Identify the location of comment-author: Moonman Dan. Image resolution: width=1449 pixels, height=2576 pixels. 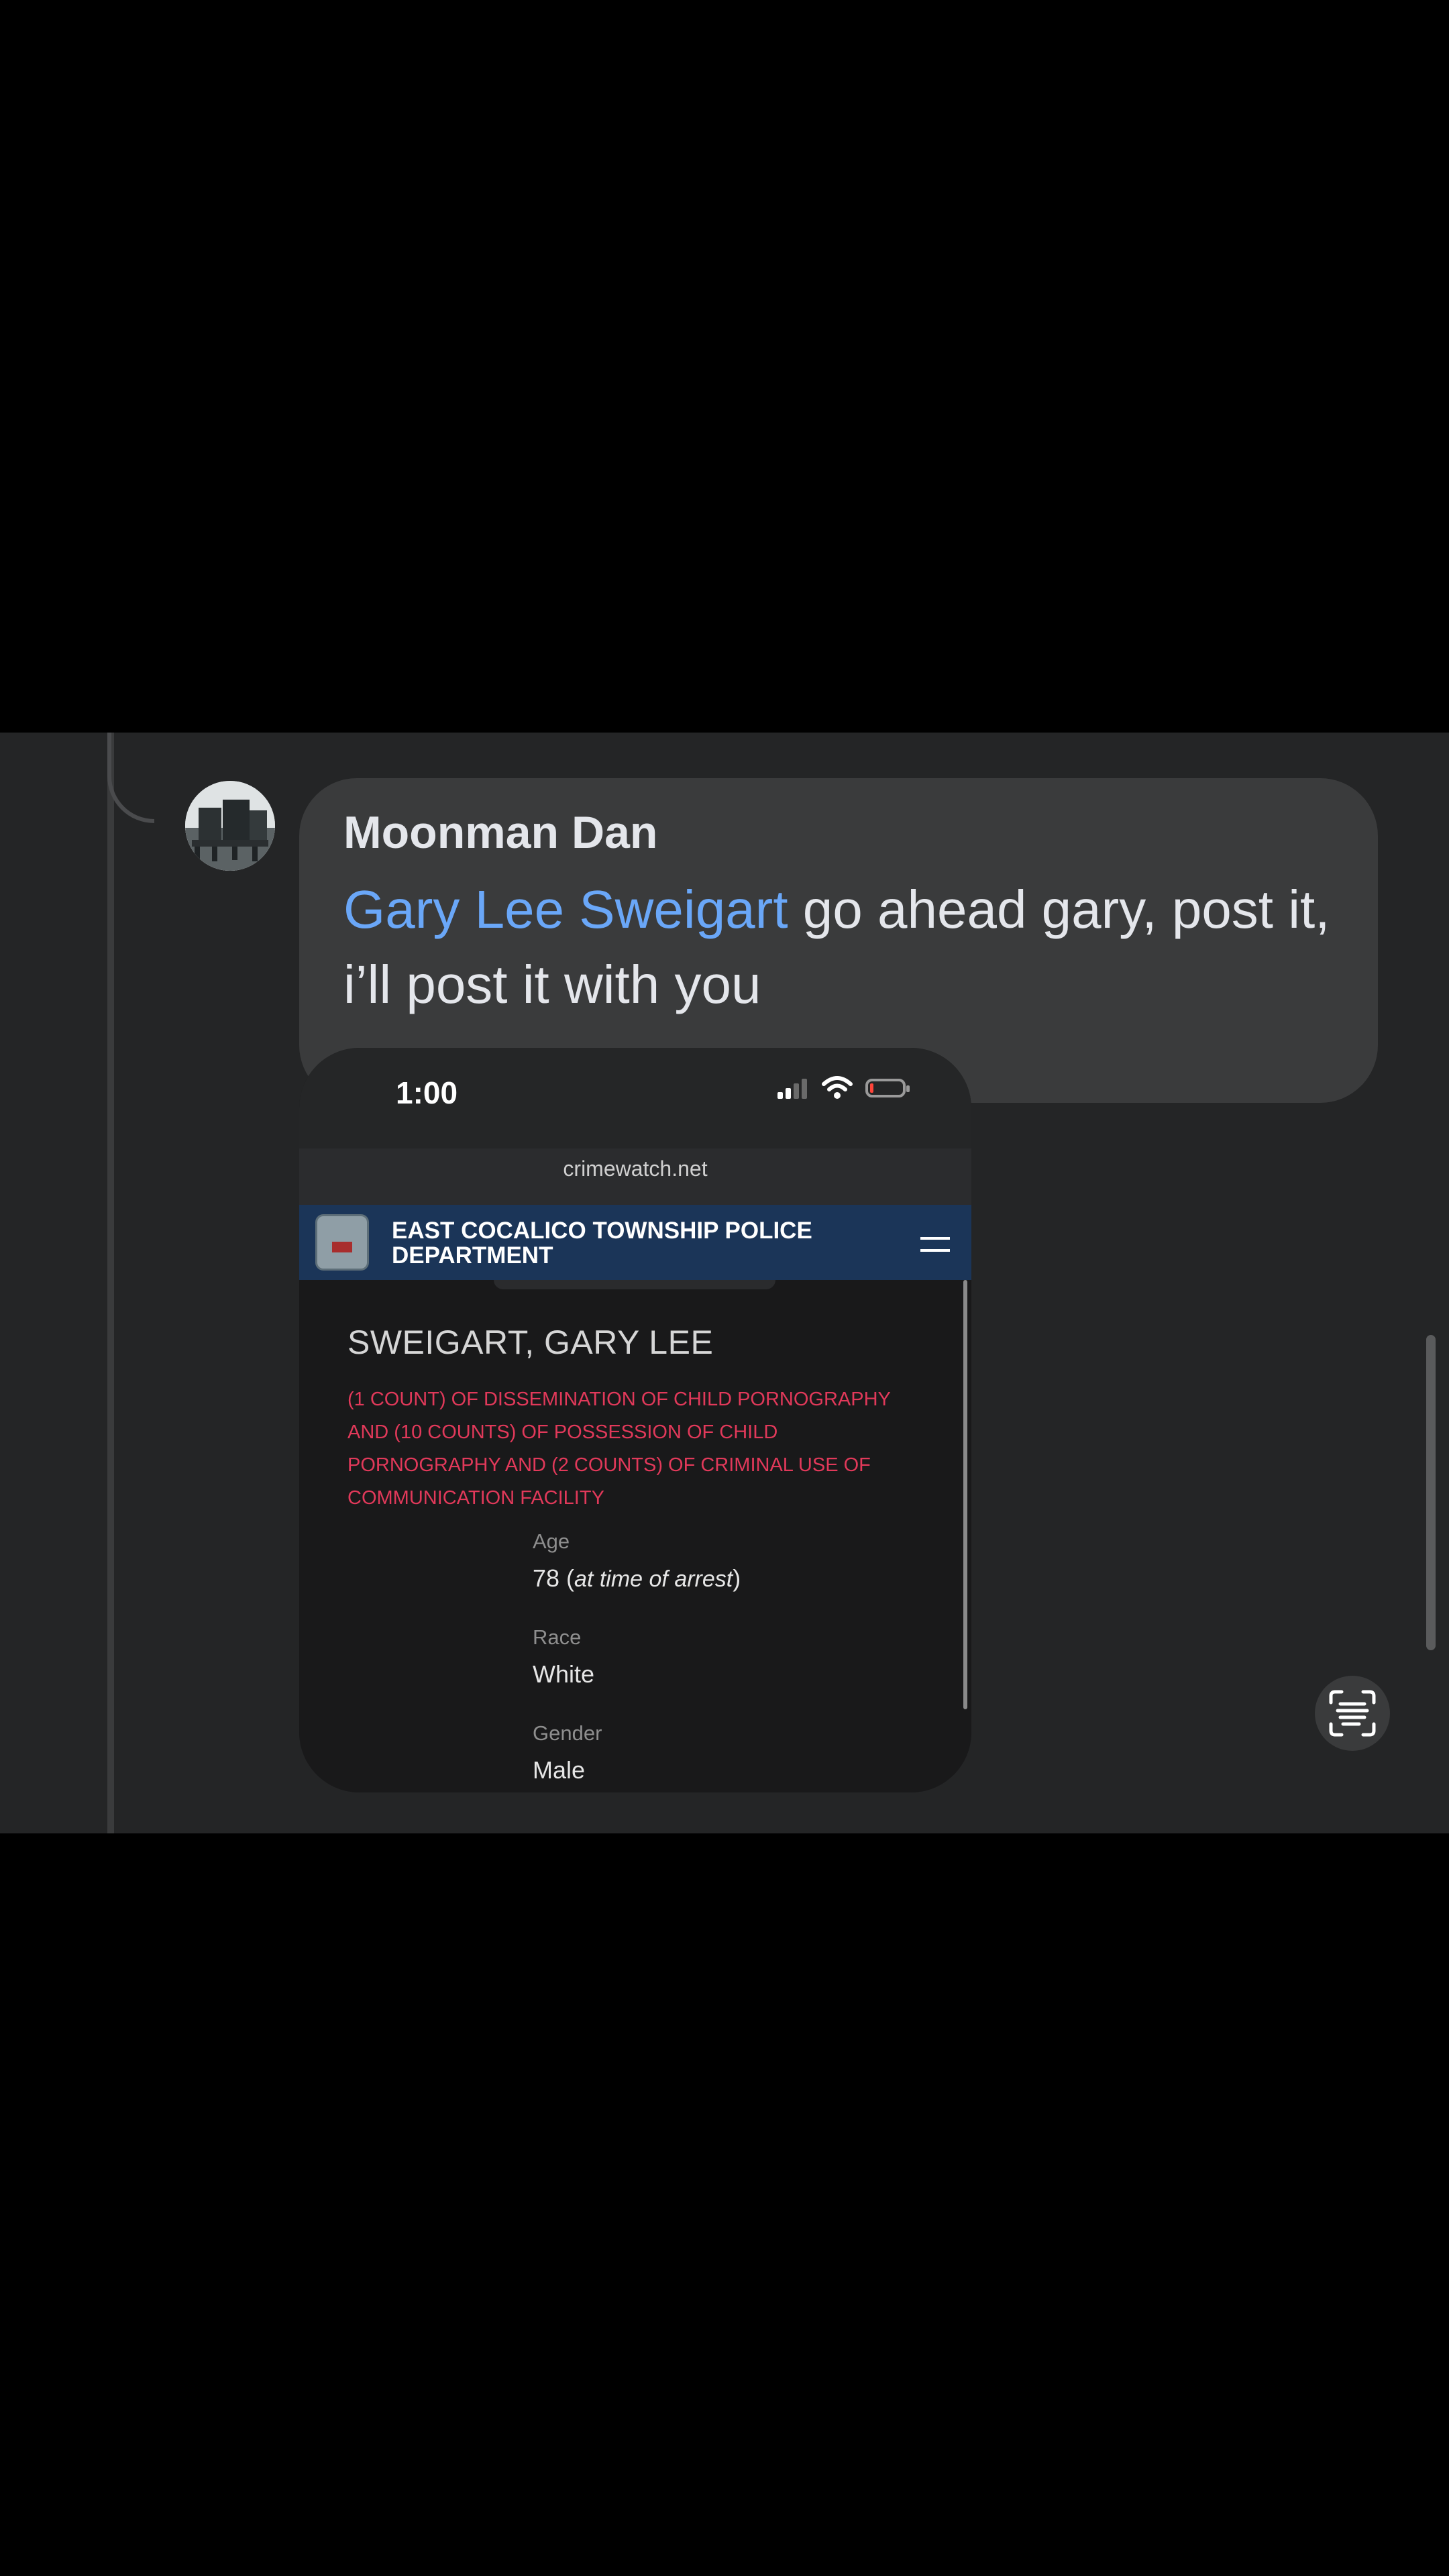
(500, 832).